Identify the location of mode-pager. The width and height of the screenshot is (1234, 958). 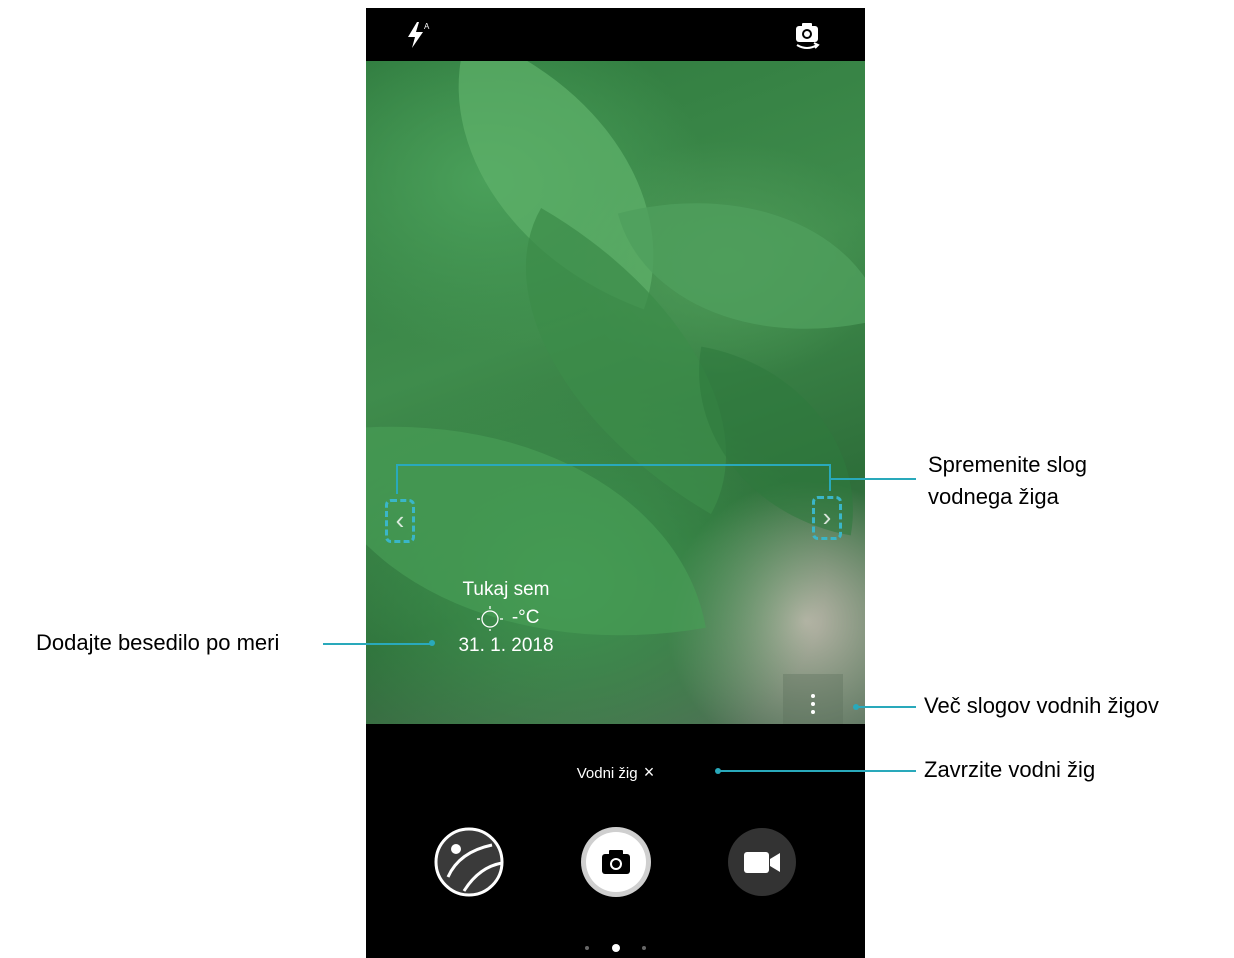
(615, 948).